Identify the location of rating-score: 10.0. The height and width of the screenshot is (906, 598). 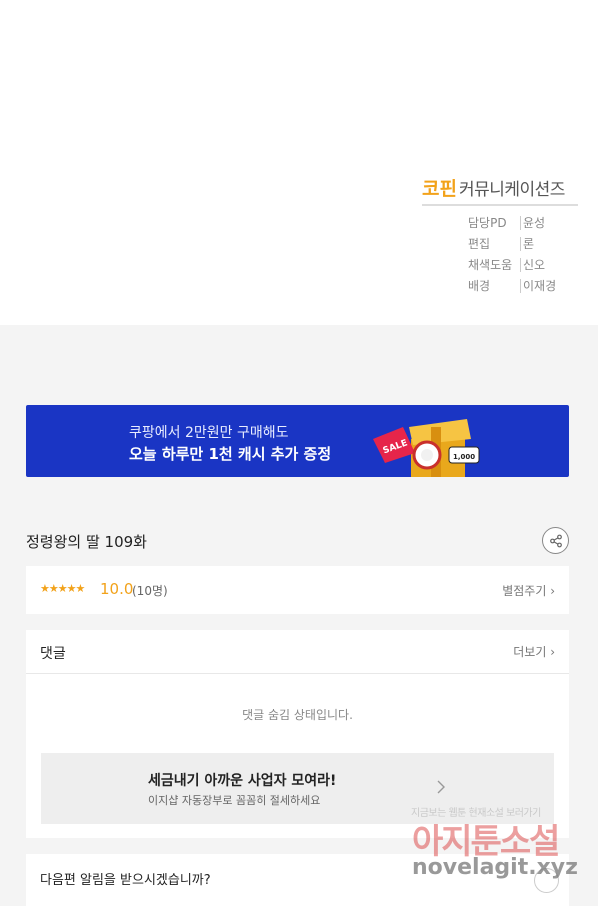
(117, 589).